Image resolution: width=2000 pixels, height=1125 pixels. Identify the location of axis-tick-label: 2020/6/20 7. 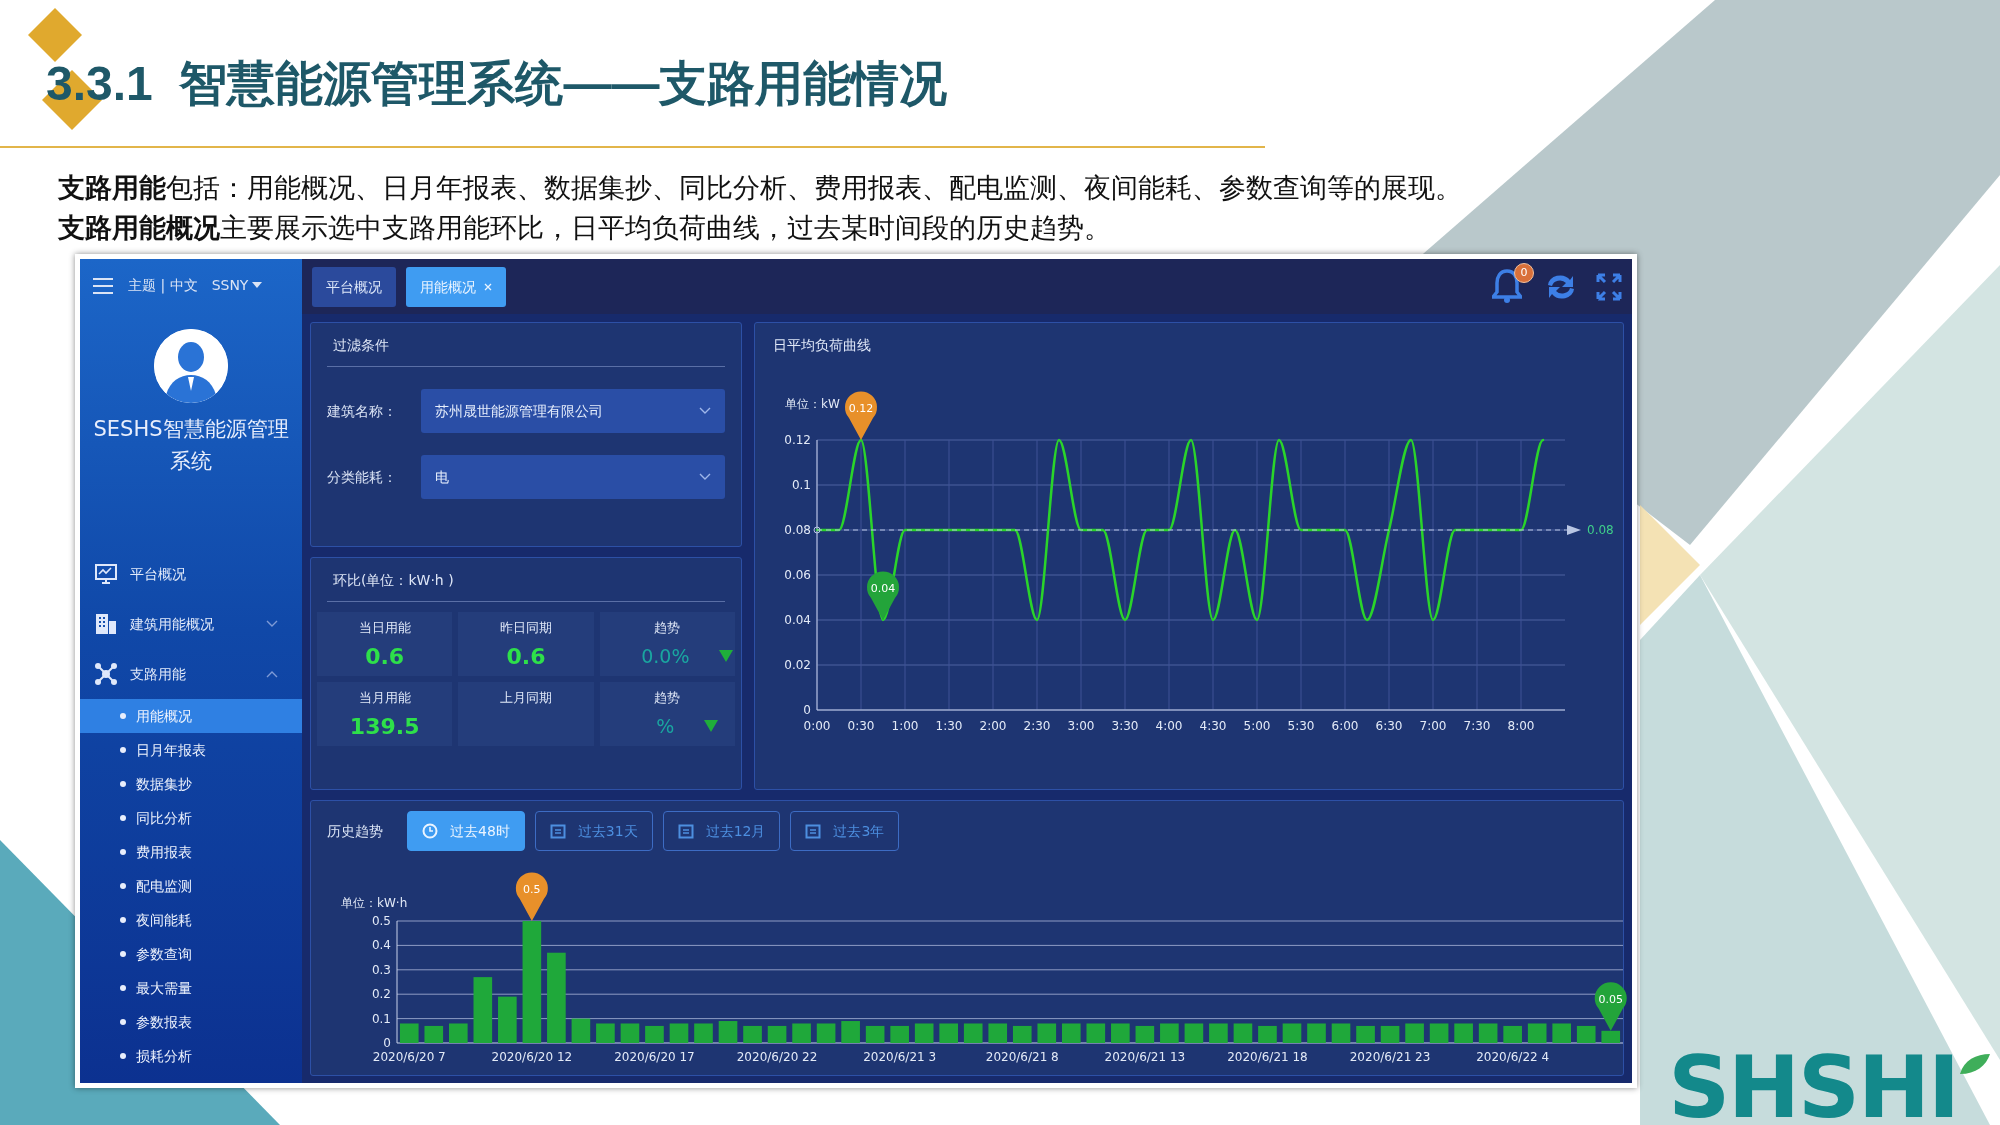
(409, 1057).